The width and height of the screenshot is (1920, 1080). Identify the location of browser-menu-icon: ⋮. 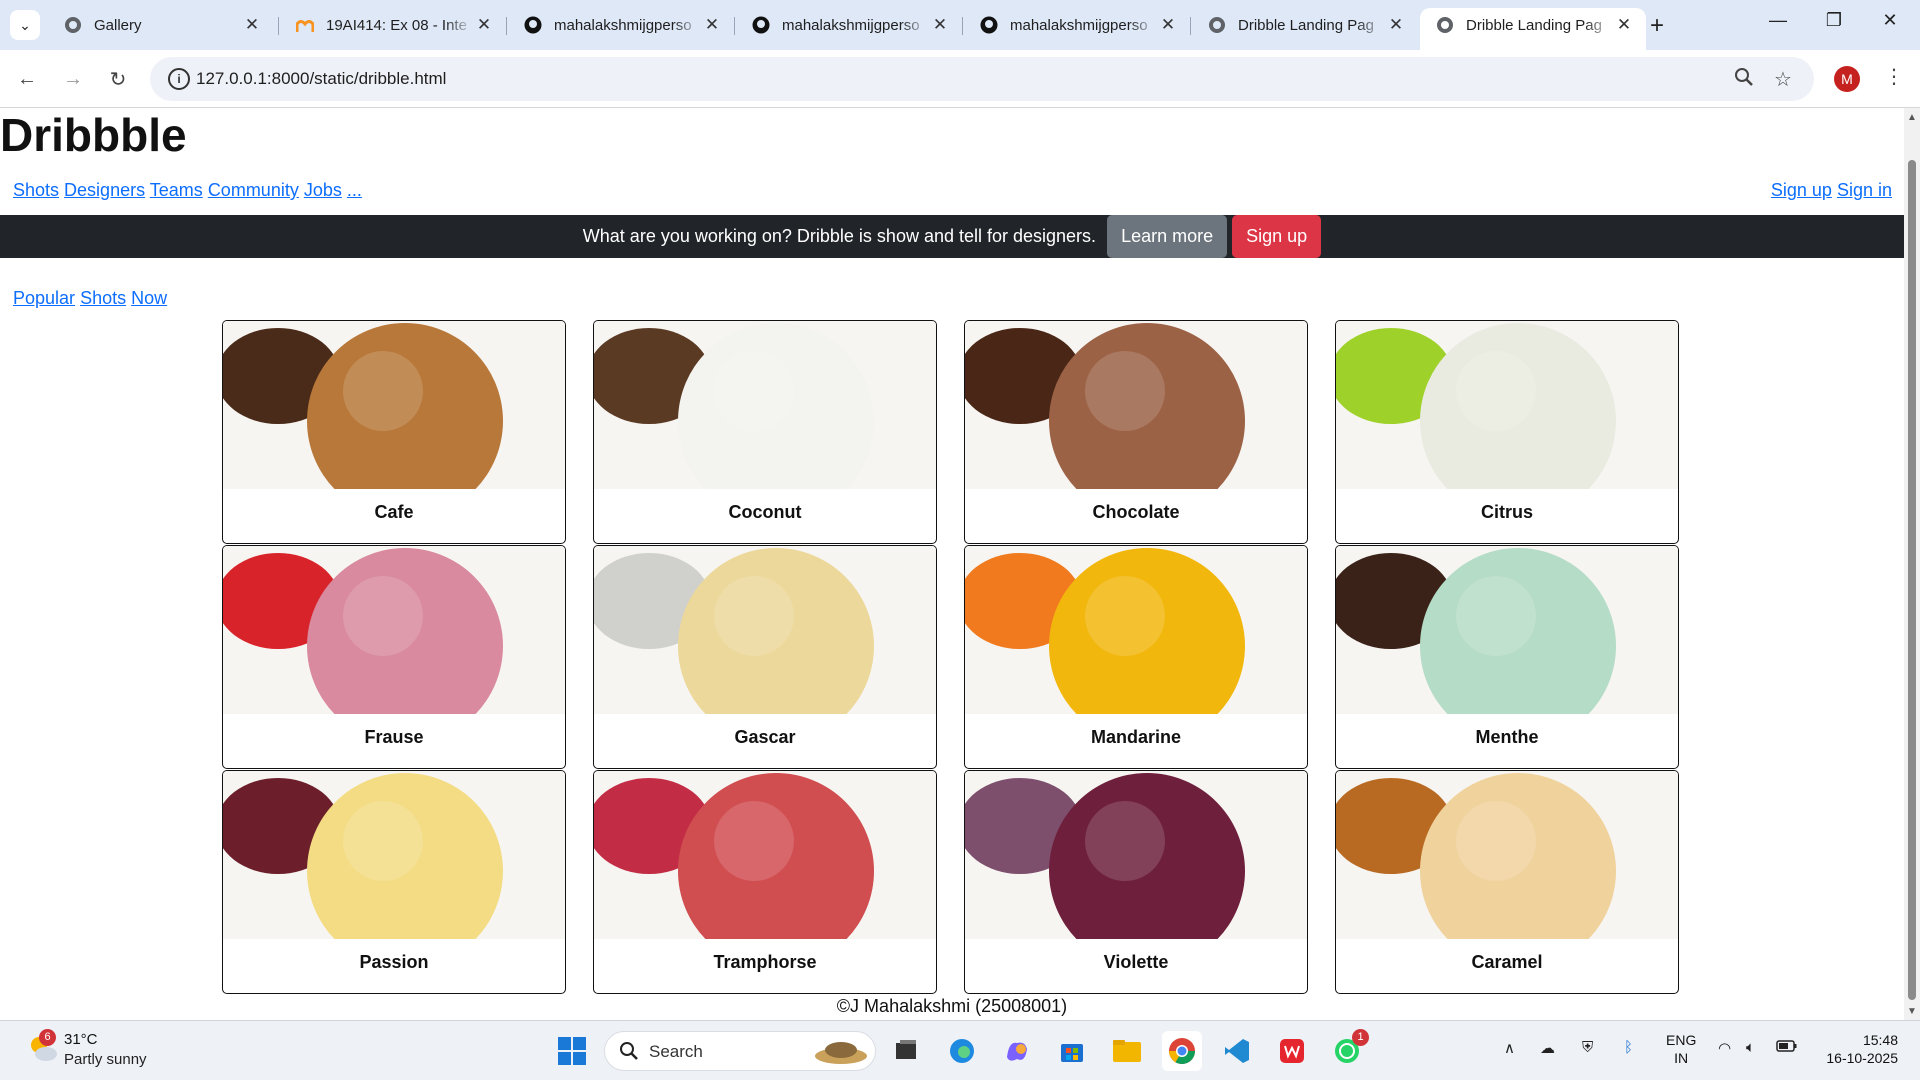
(1894, 76).